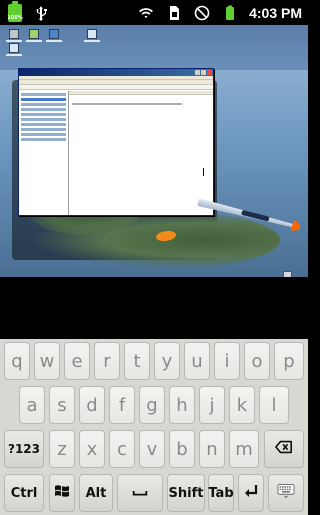  Describe the element at coordinates (182, 449) in the screenshot. I see `key-b: b` at that location.